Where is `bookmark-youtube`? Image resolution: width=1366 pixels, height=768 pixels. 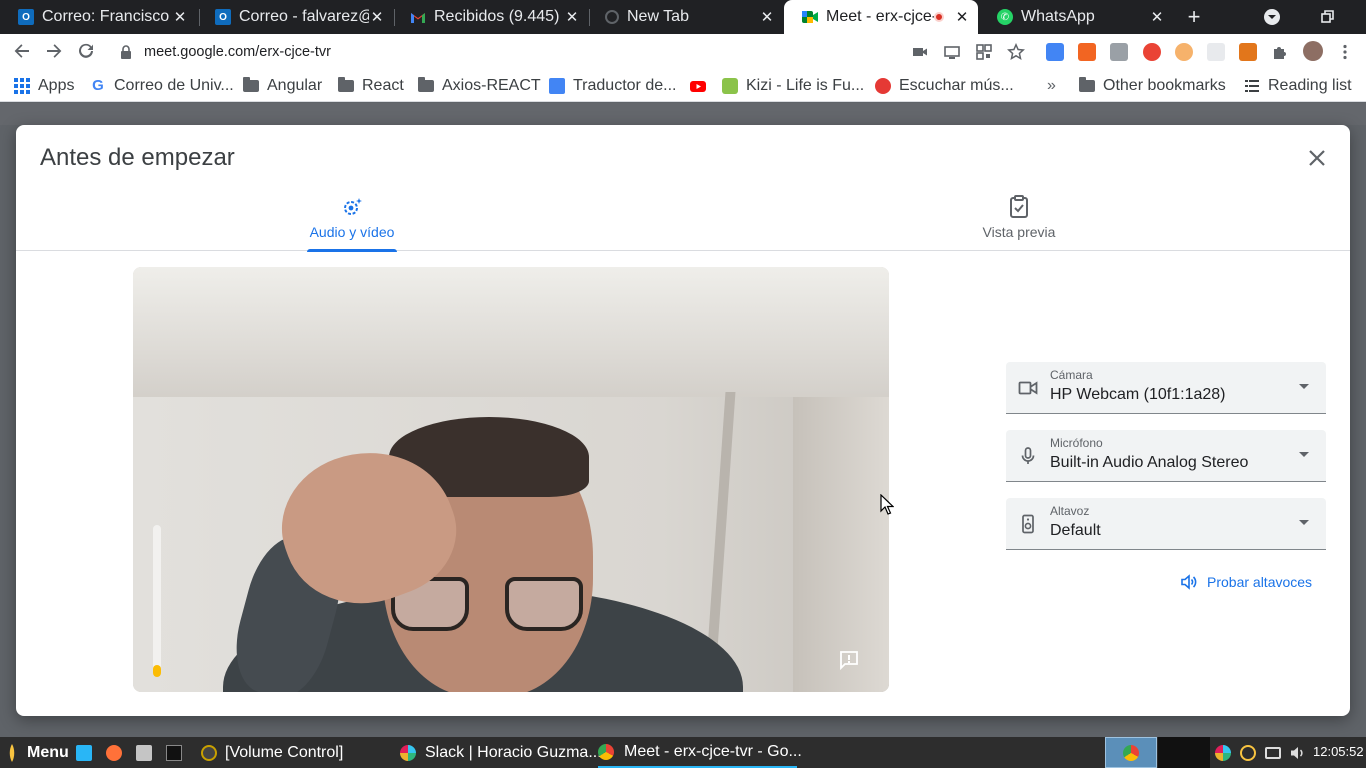 bookmark-youtube is located at coordinates (702, 86).